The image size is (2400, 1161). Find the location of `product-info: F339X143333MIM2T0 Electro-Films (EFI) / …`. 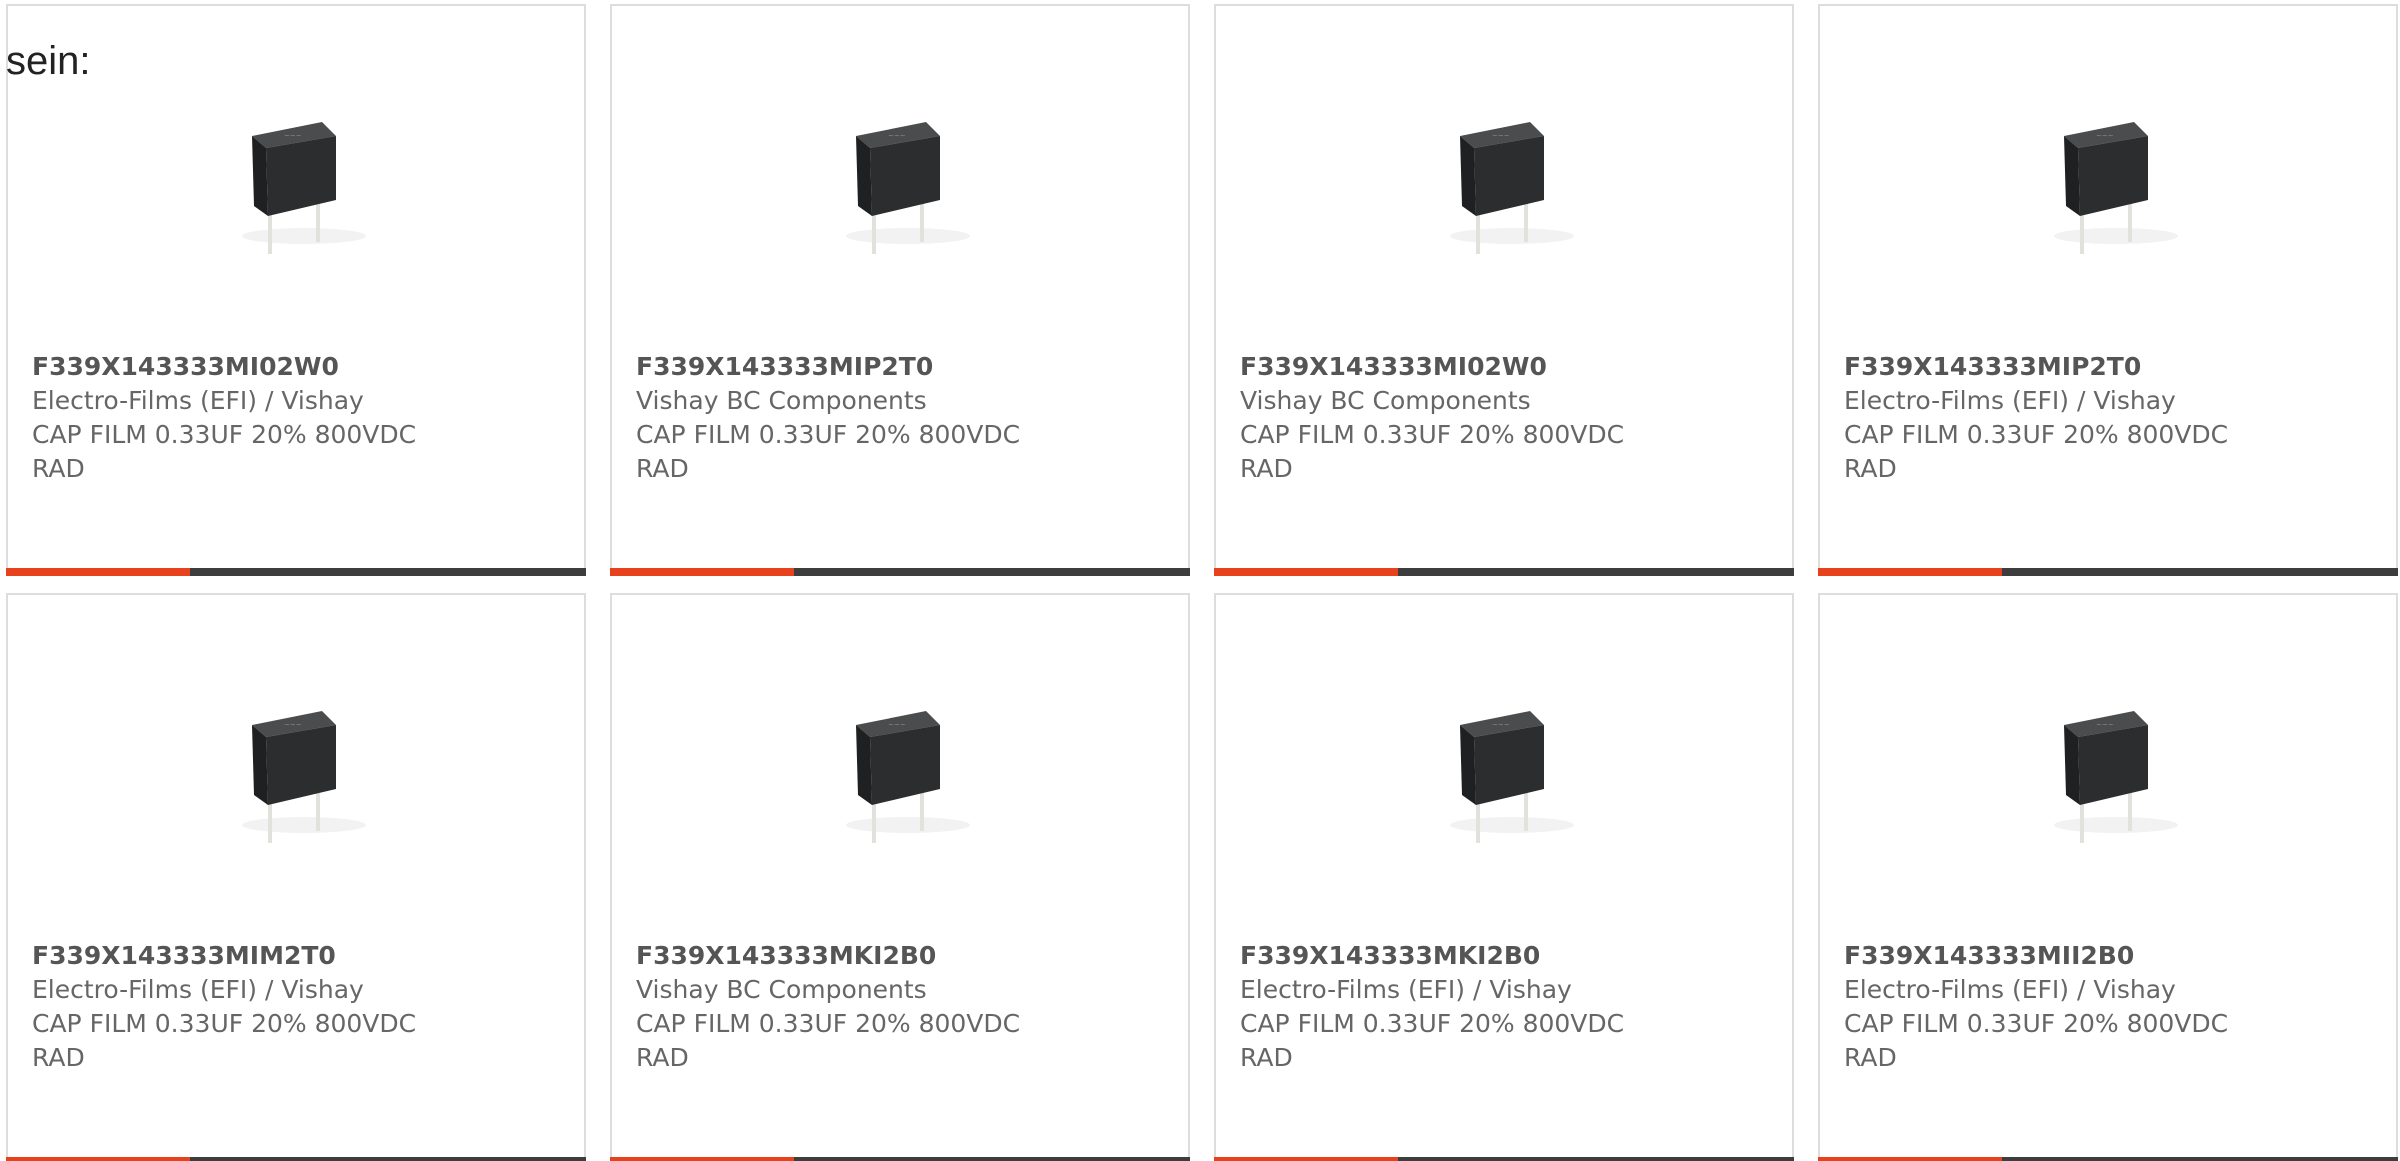

product-info: F339X143333MIM2T0 Electro-Films (EFI) / … is located at coordinates (296, 1007).